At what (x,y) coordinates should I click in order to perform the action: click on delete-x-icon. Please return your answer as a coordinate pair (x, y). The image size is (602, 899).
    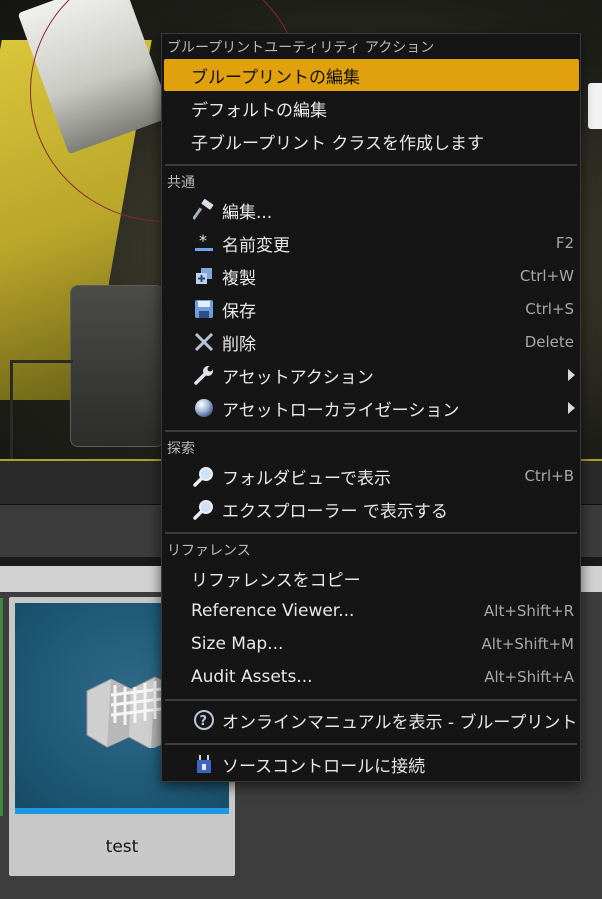
    Looking at the image, I should click on (204, 342).